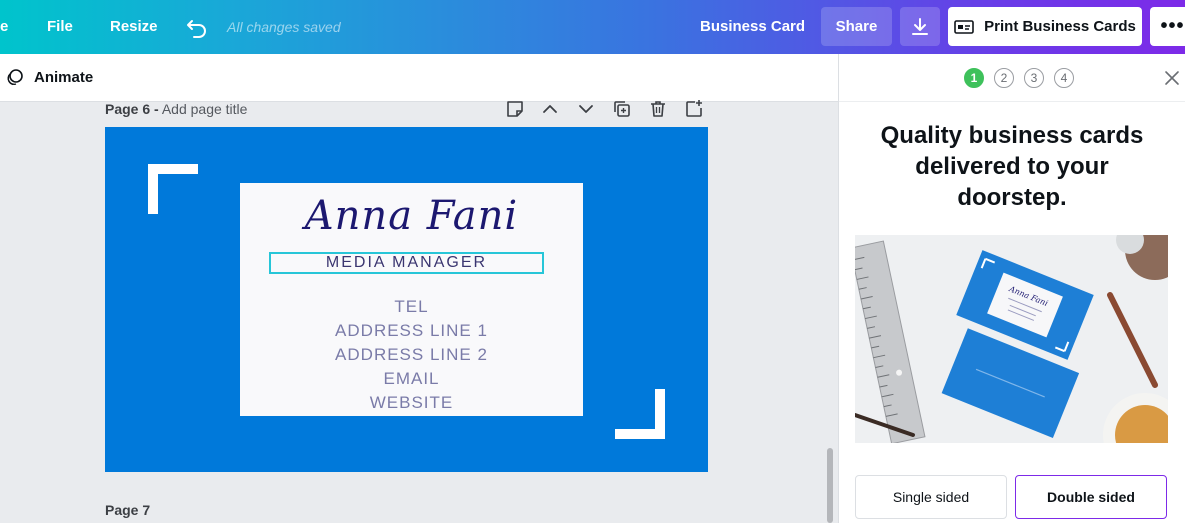 The height and width of the screenshot is (523, 1185). Describe the element at coordinates (550, 109) in the screenshot. I see `chevron-up-icon` at that location.